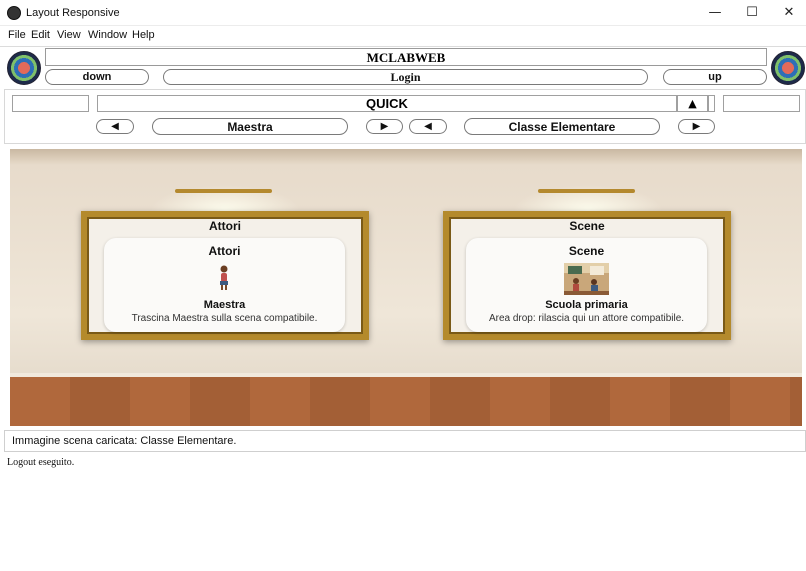 The width and height of the screenshot is (806, 571). What do you see at coordinates (14, 13) in the screenshot?
I see `app-logo-icon` at bounding box center [14, 13].